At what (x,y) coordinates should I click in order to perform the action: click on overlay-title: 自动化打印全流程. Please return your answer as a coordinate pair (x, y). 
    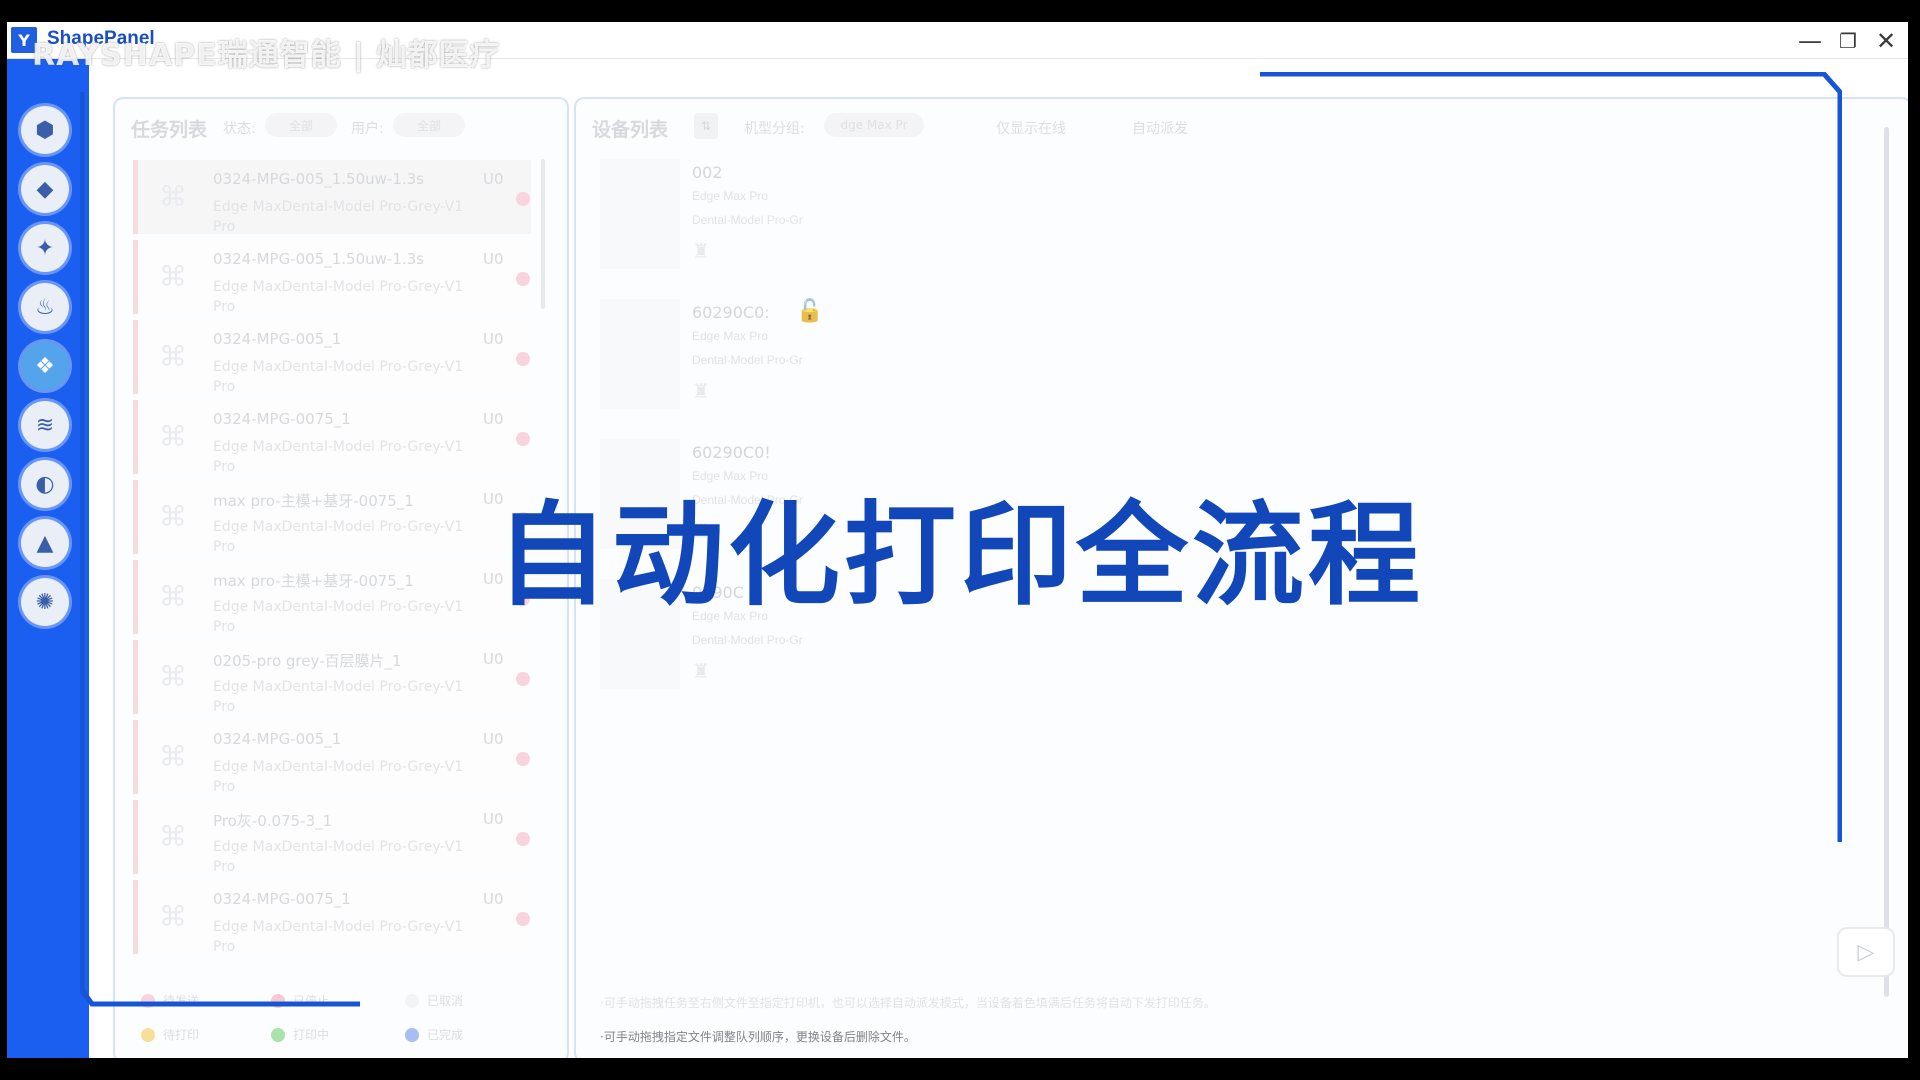
    Looking at the image, I should click on (960, 556).